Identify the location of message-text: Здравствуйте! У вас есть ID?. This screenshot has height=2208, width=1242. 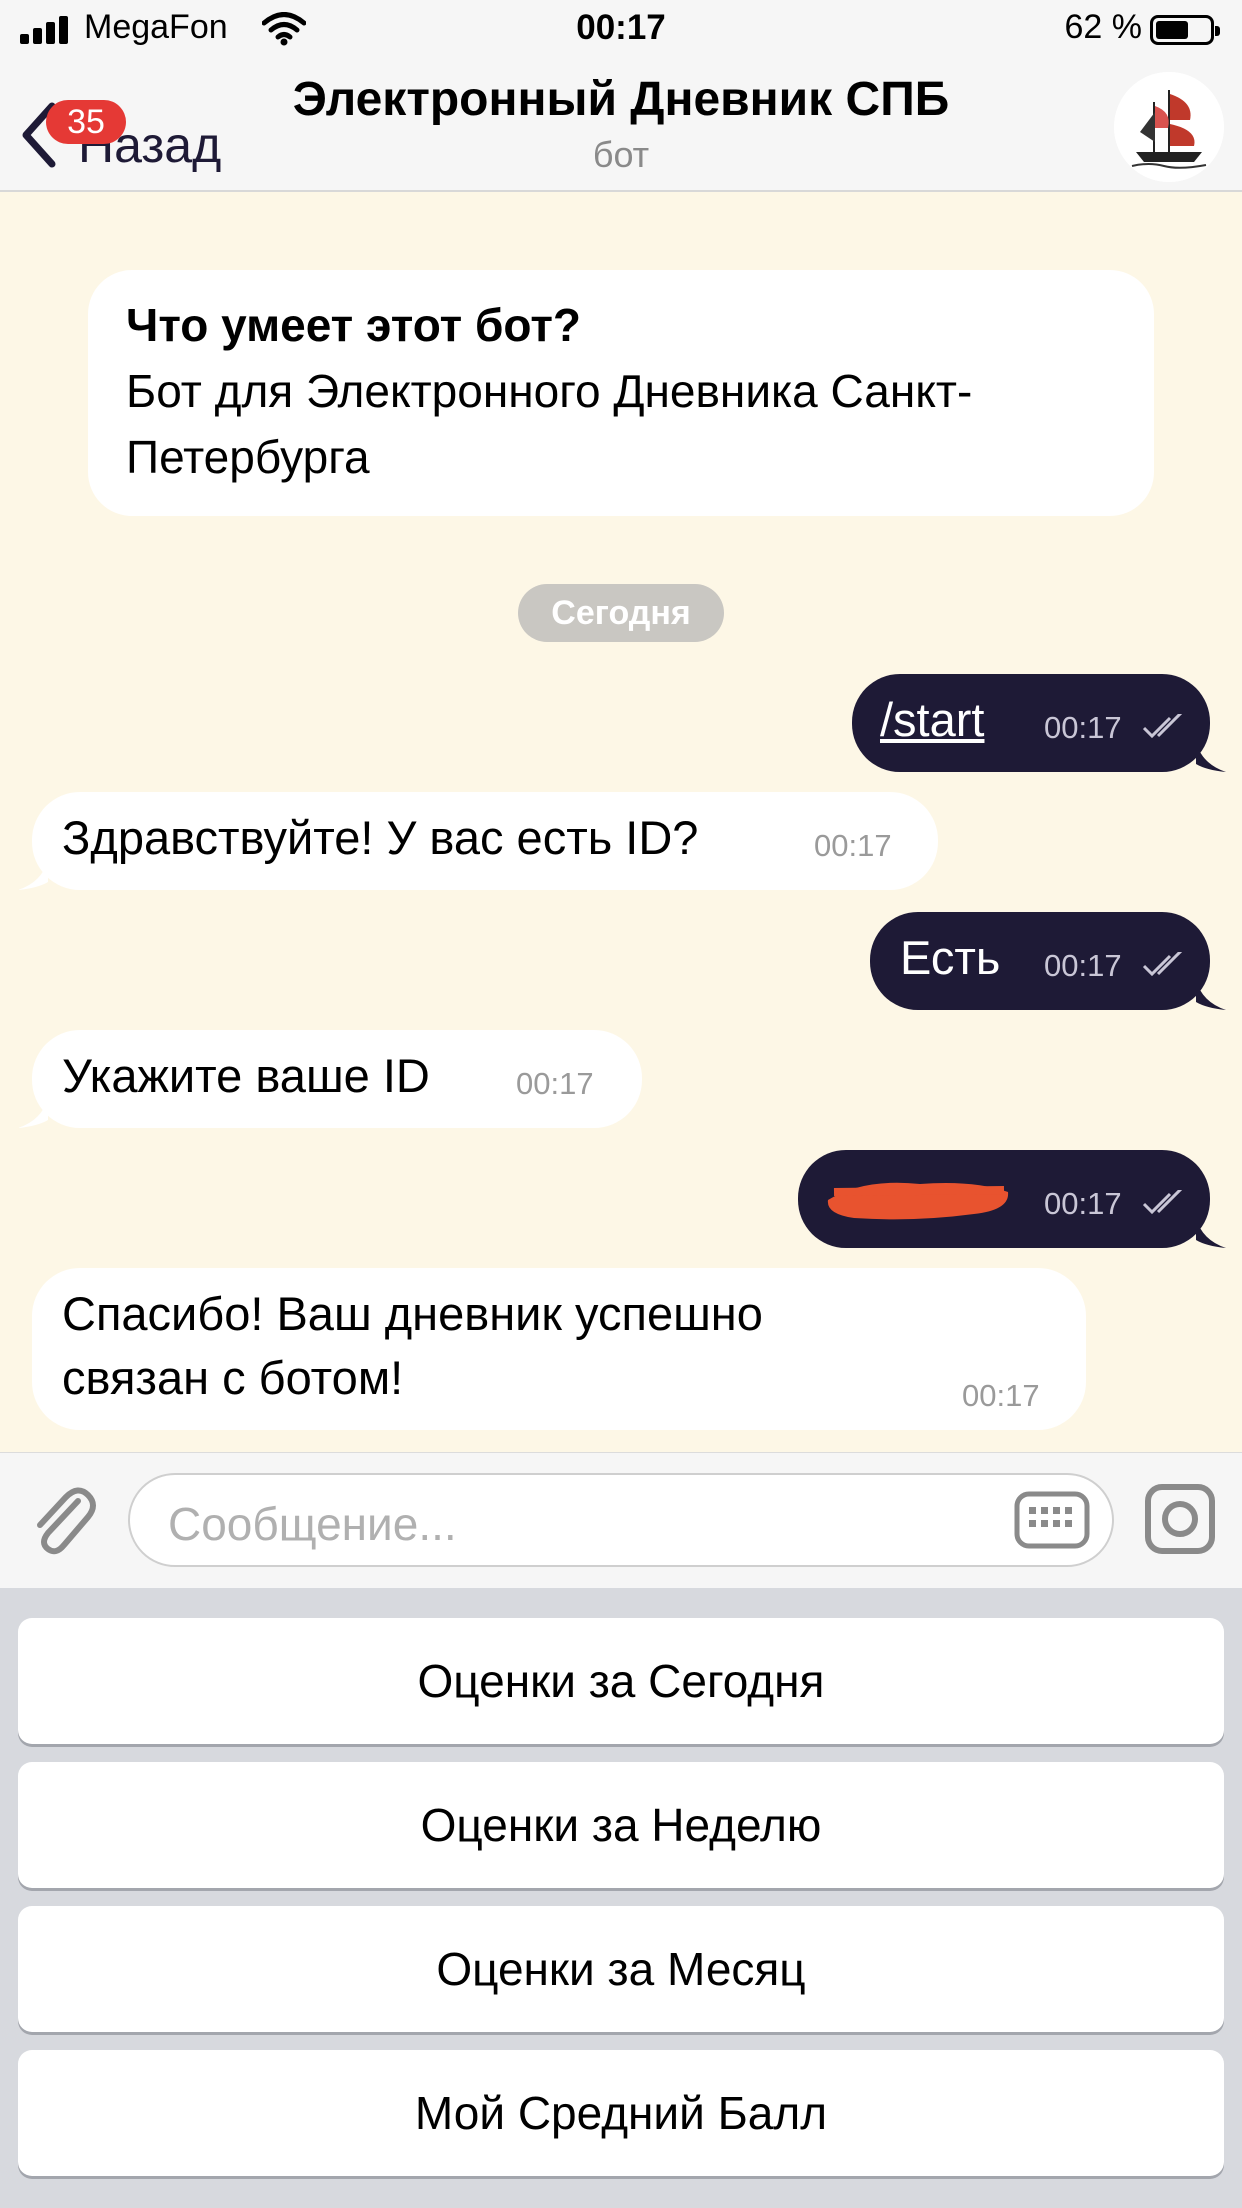
(380, 837).